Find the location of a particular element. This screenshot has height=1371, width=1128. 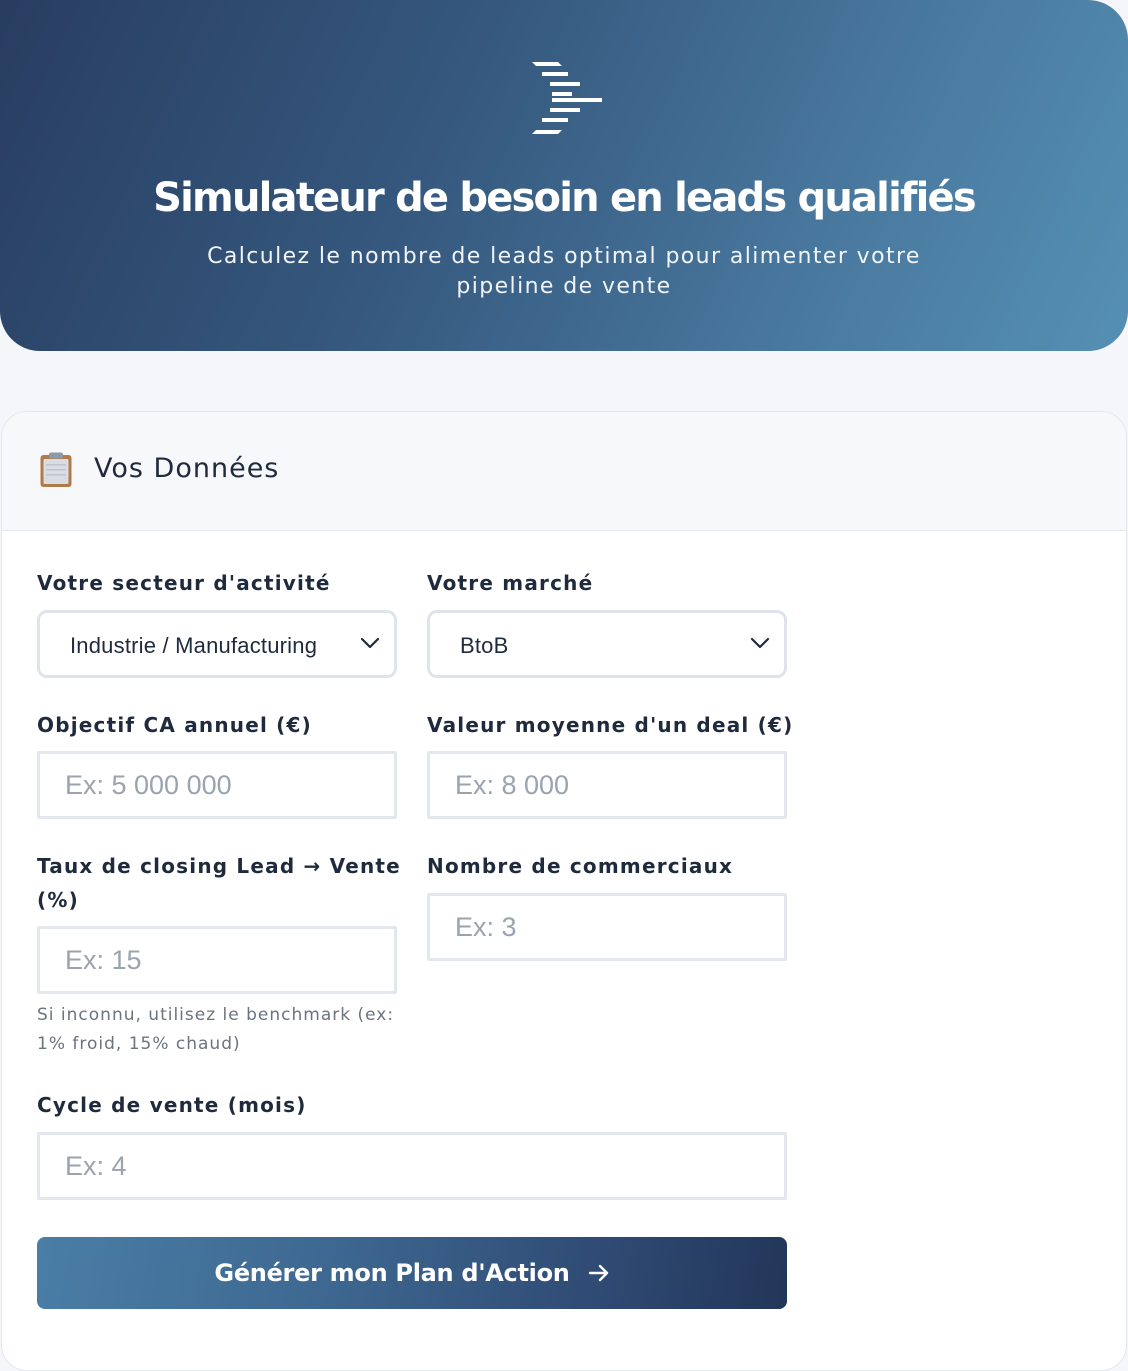

sales-cycle-input is located at coordinates (412, 1166).